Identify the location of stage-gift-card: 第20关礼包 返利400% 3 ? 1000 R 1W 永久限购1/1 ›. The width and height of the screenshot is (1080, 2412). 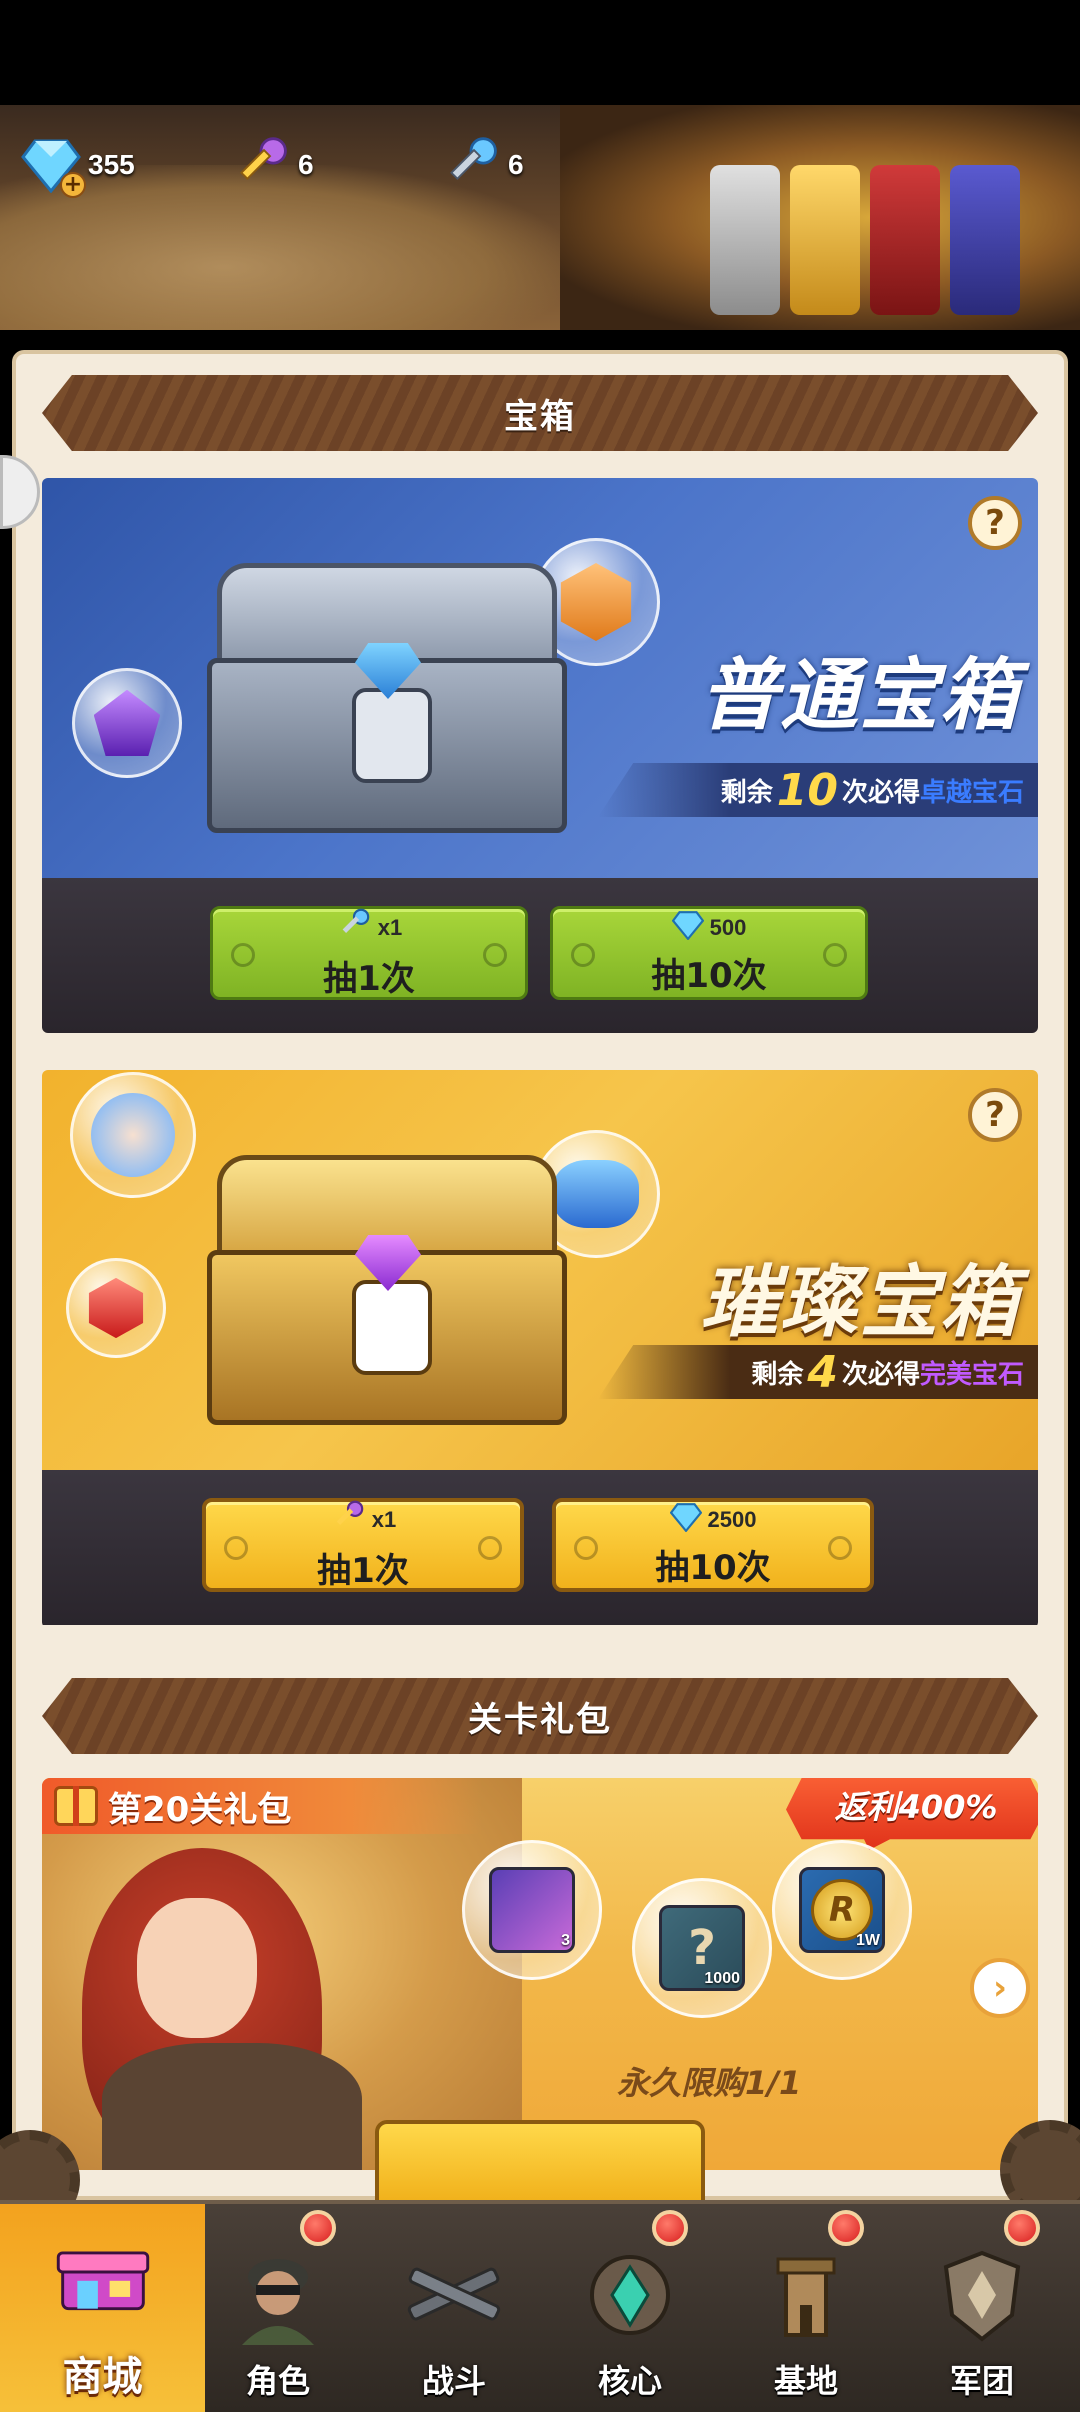
(540, 1974).